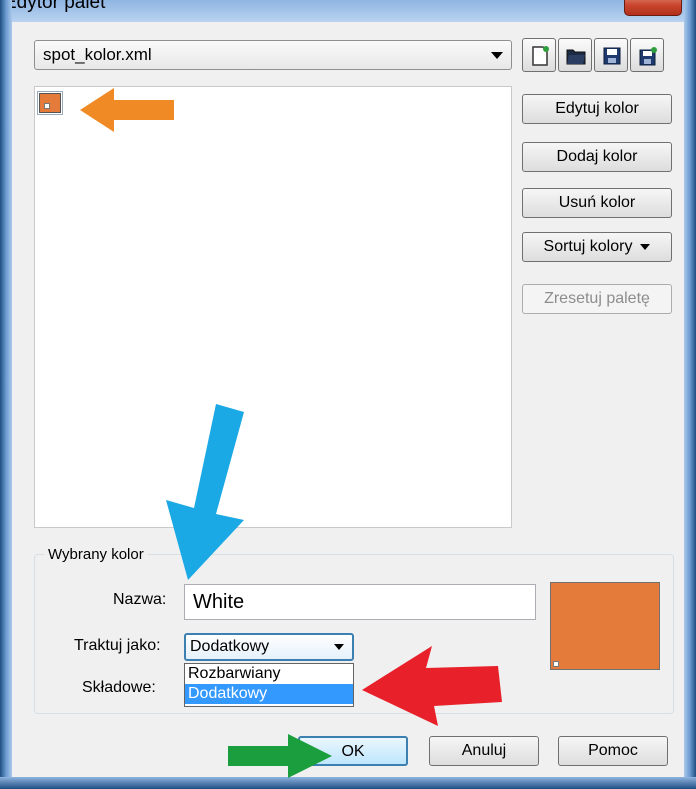  What do you see at coordinates (613, 751) in the screenshot?
I see `help-button: Pomoc` at bounding box center [613, 751].